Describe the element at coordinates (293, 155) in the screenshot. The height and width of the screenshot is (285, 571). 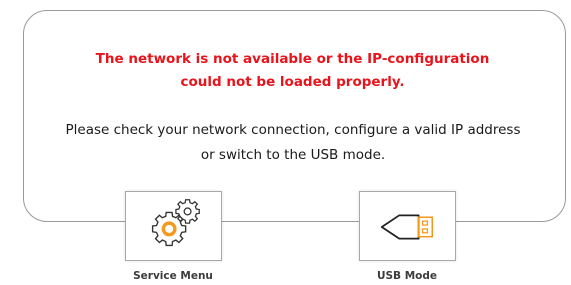
I see `info-message-line-2: or switch to the USB mode.` at that location.